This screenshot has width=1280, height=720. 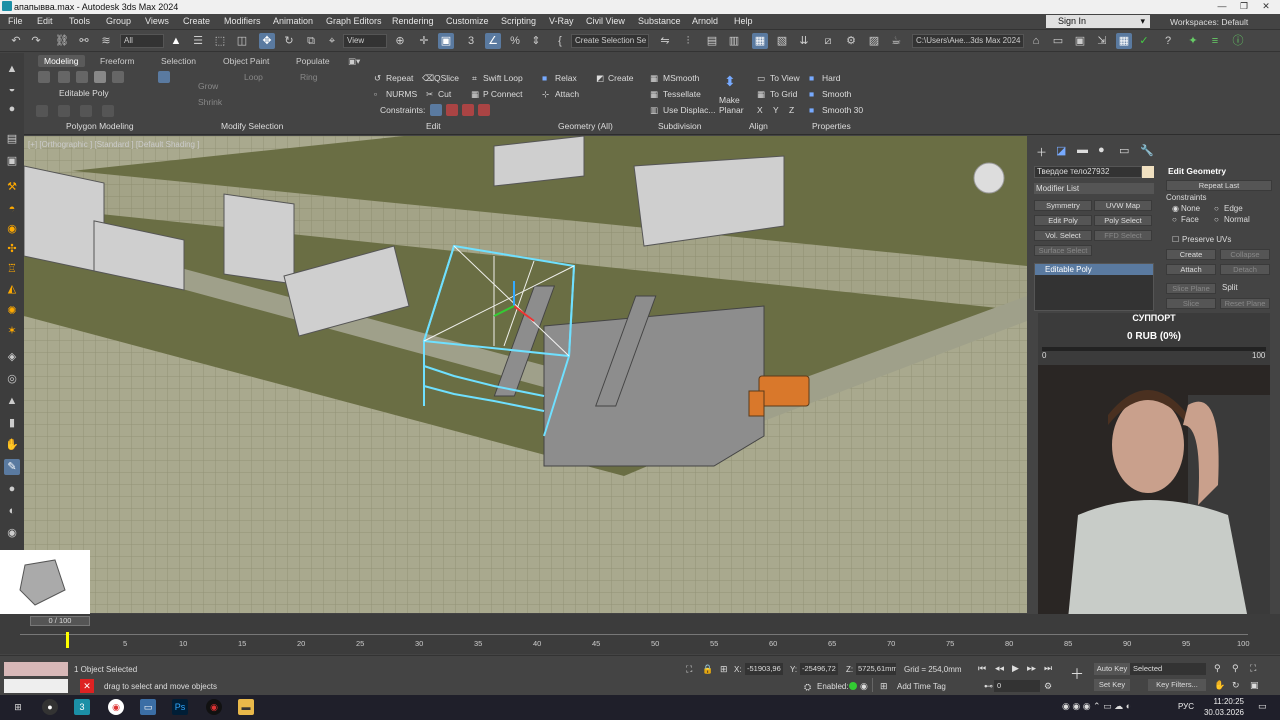 I want to click on app-icon: ●, so click(x=50, y=707).